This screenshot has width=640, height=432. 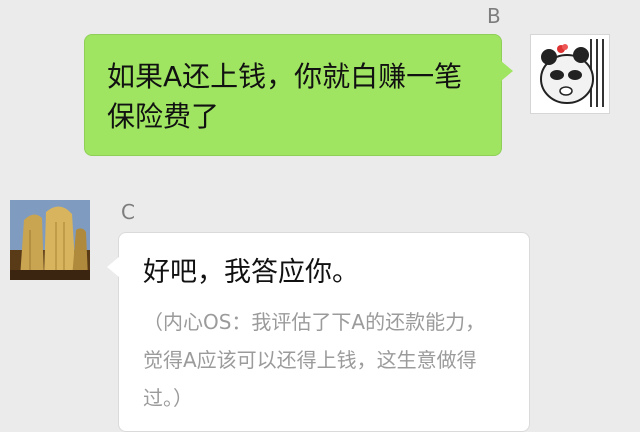 What do you see at coordinates (128, 212) in the screenshot?
I see `sender-name: C` at bounding box center [128, 212].